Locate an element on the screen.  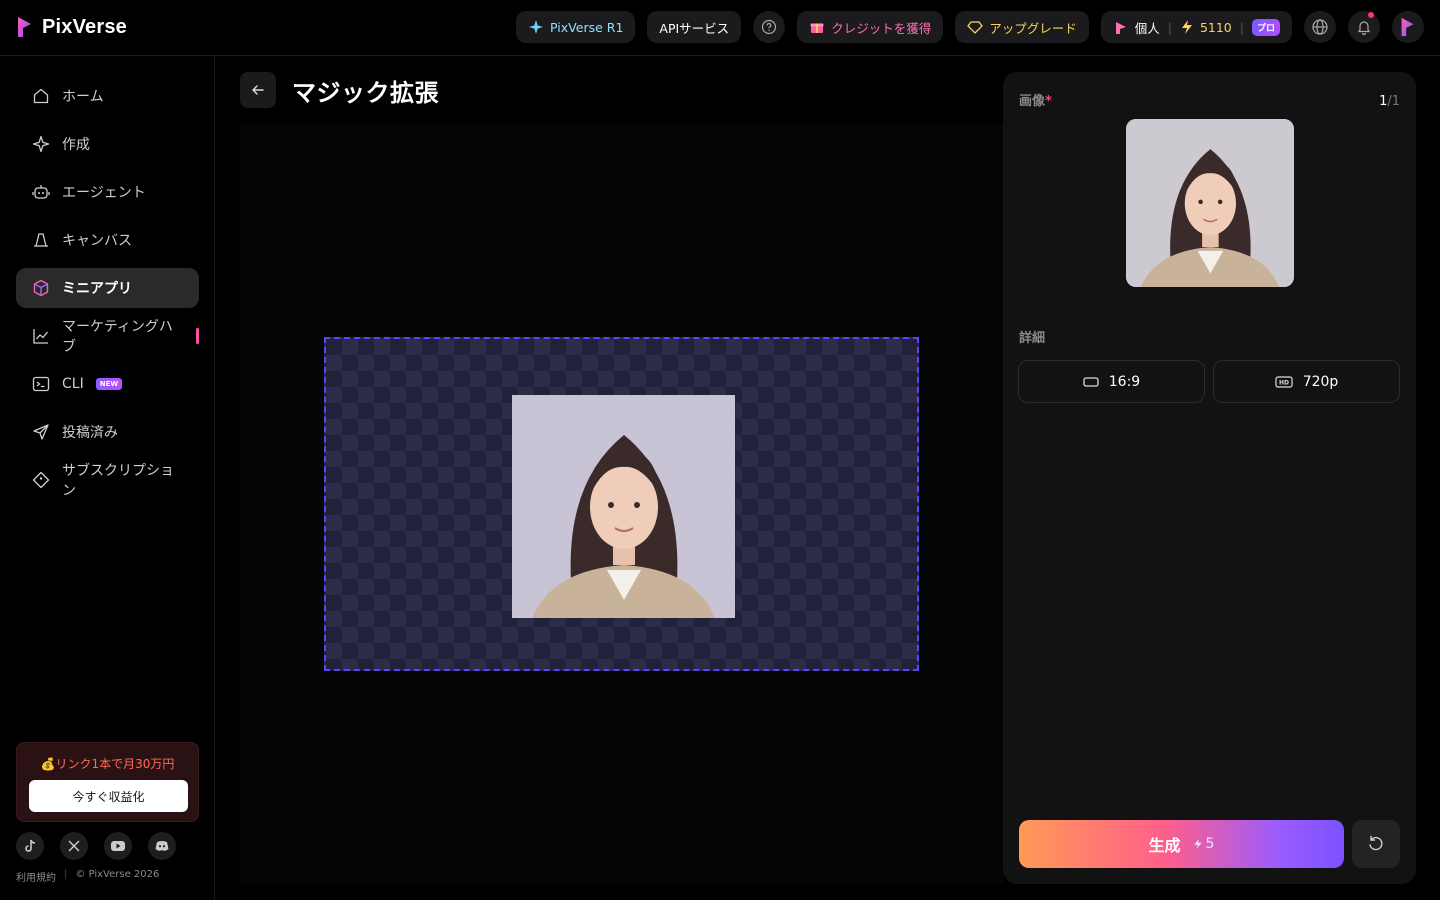
svg-text: HD is located at coordinates (1284, 382).